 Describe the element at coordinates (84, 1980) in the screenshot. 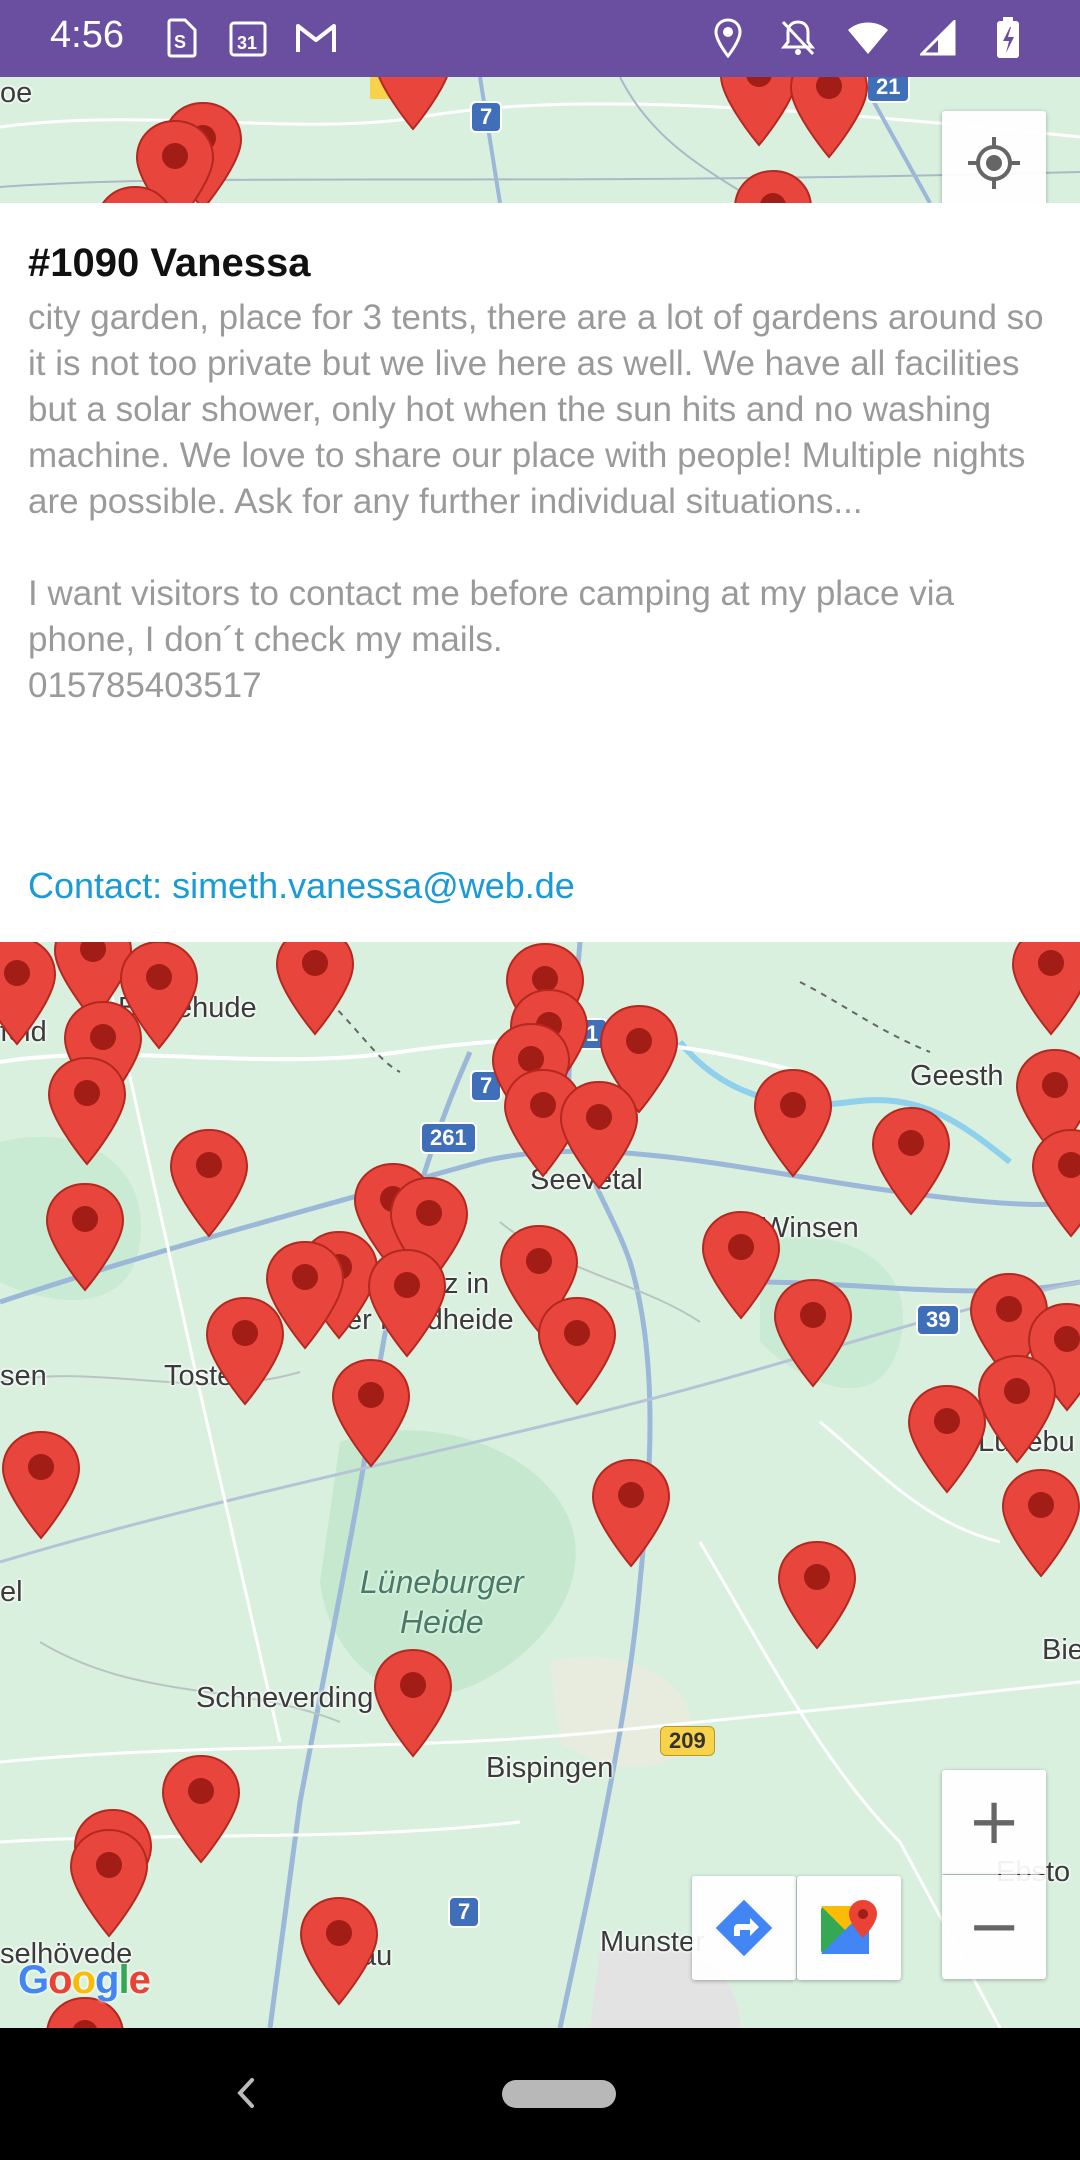

I see `google-logo: Google` at that location.